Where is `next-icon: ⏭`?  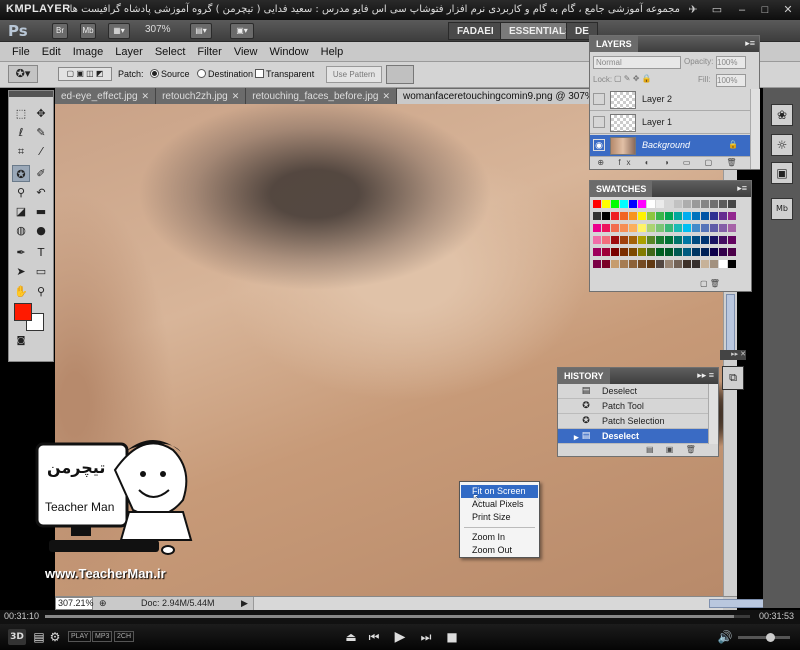
next-icon: ⏭ is located at coordinates (426, 637).